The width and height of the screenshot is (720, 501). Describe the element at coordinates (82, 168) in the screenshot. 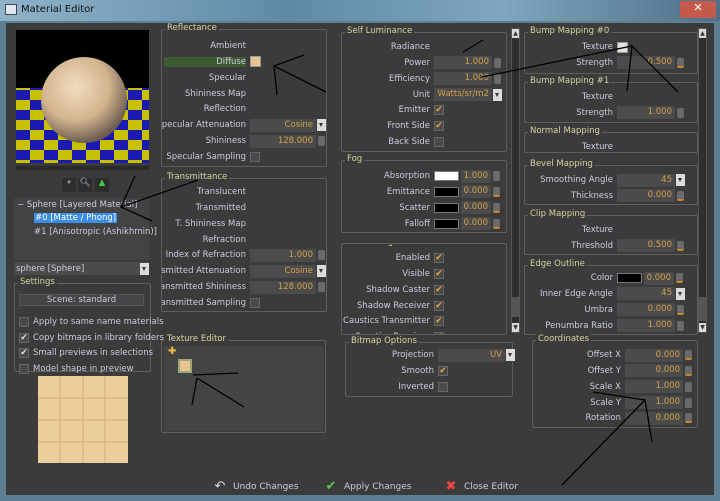

I see `preview-slider` at that location.